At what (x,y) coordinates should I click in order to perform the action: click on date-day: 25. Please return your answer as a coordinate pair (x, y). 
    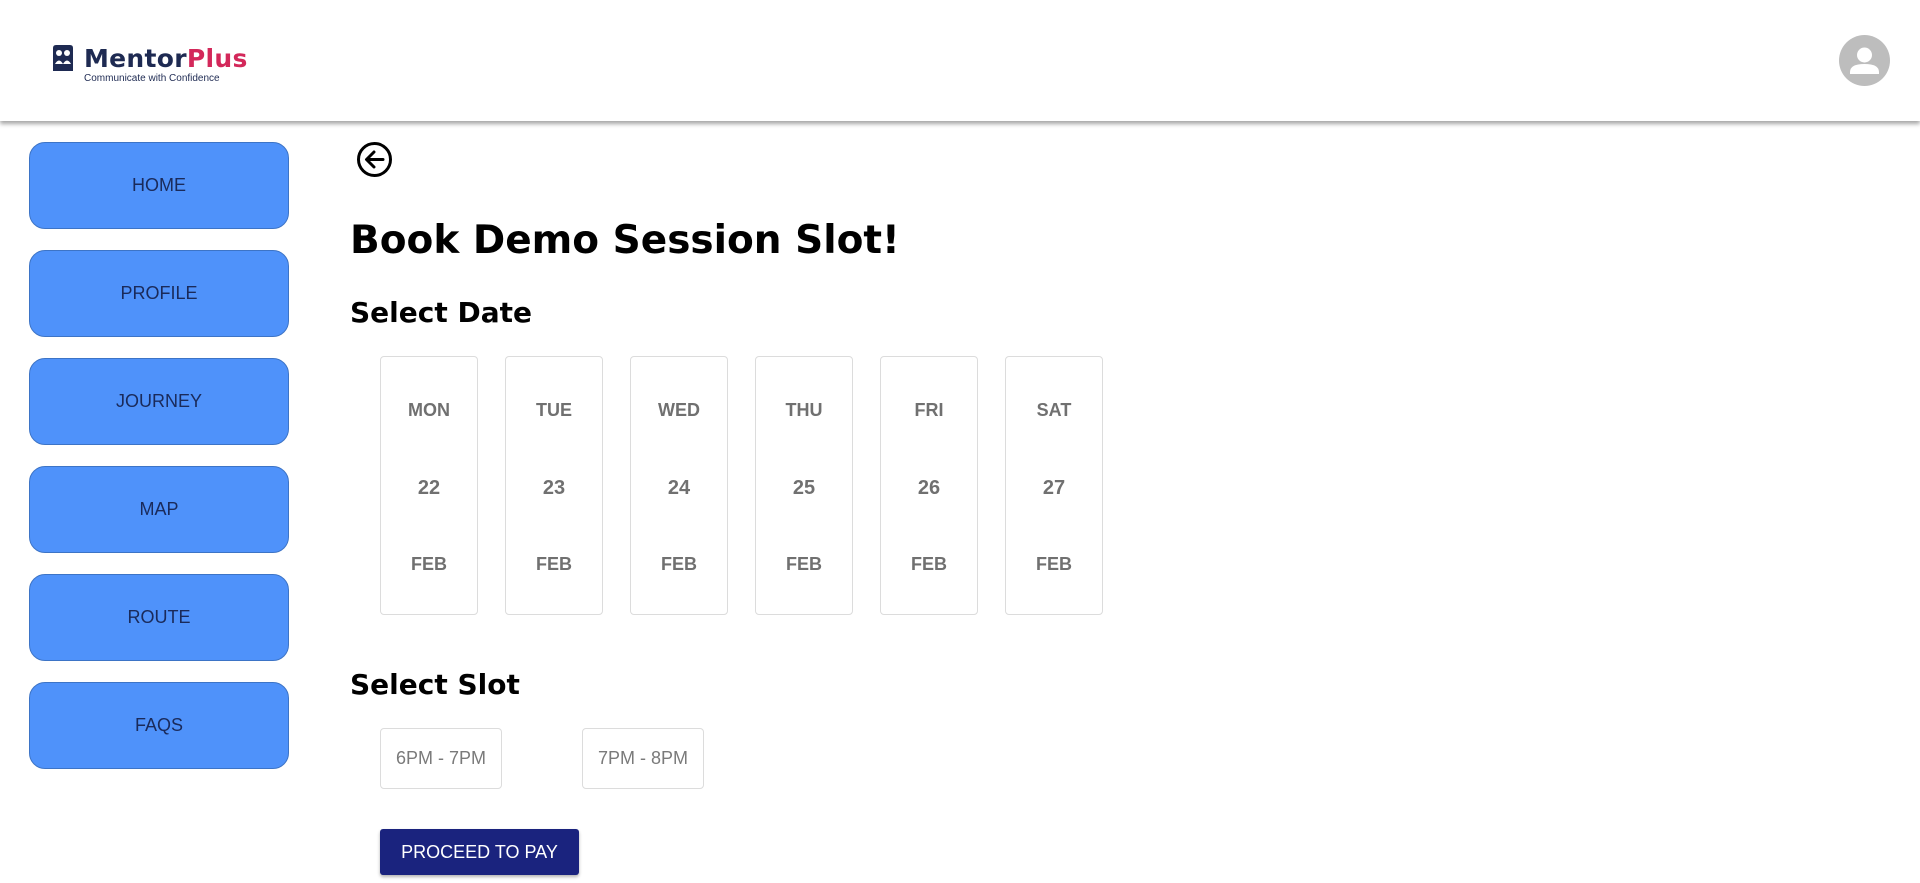
    Looking at the image, I should click on (804, 488).